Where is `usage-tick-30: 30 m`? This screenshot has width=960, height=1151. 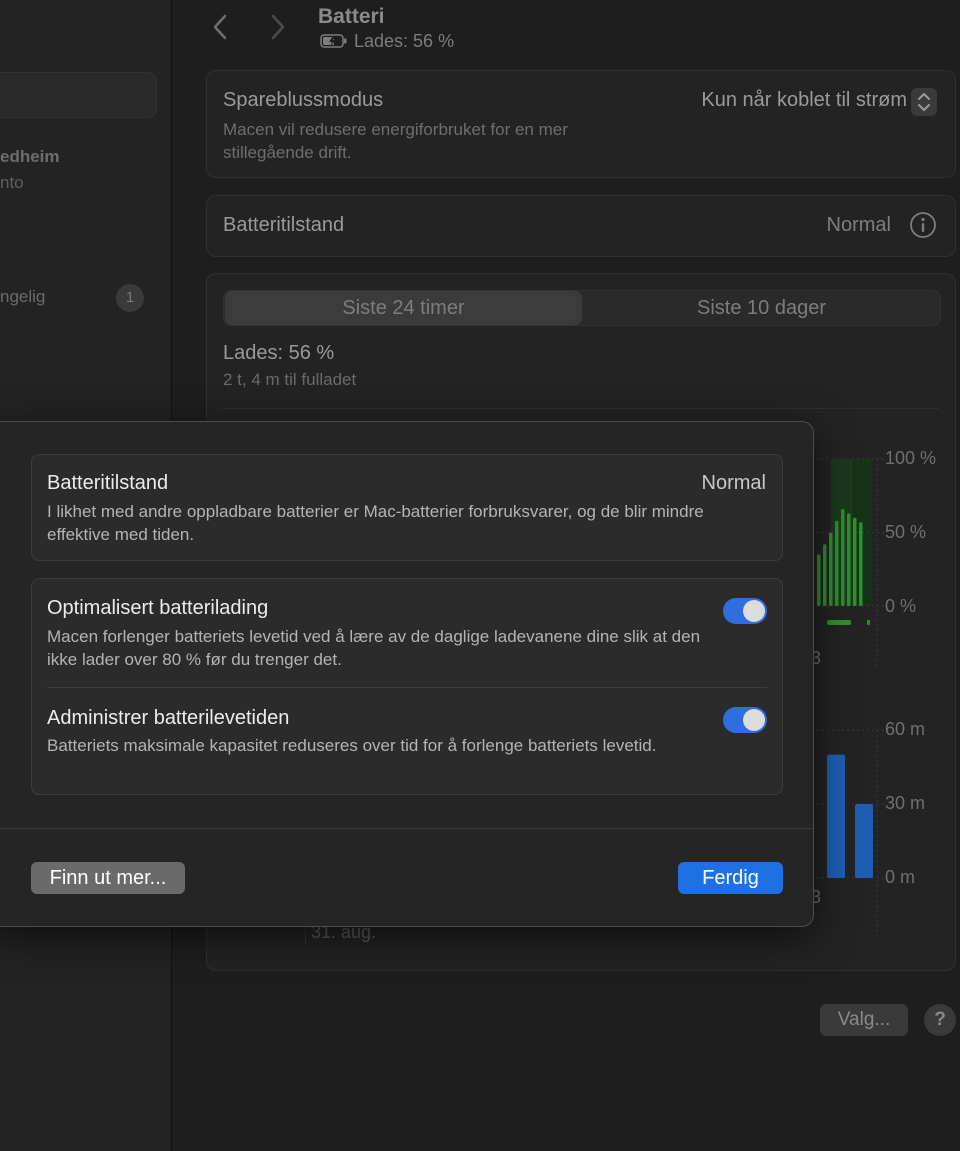 usage-tick-30: 30 m is located at coordinates (905, 803).